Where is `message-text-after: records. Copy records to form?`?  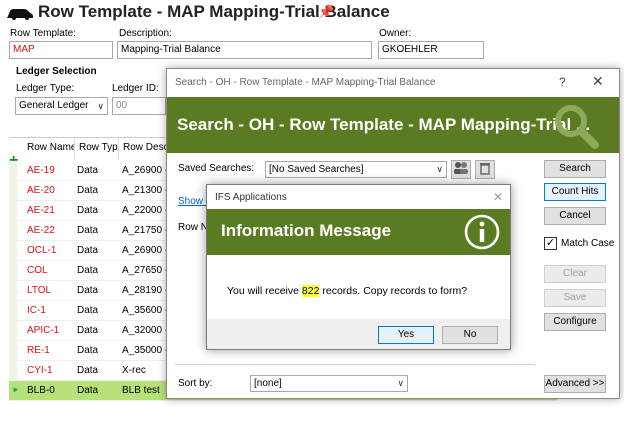
message-text-after: records. Copy records to form? is located at coordinates (393, 291).